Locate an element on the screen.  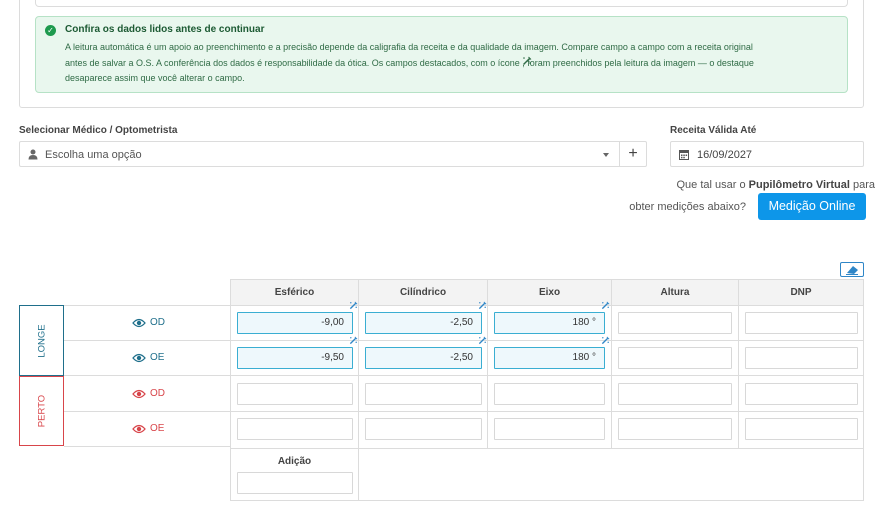
clear-grid-button is located at coordinates (852, 269).